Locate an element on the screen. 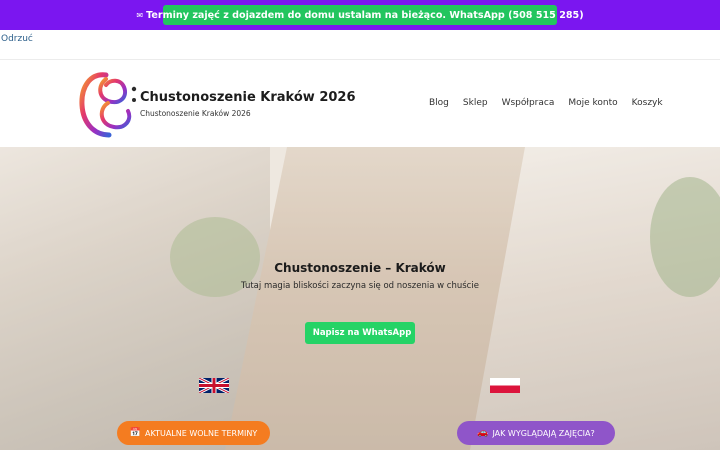 This screenshot has width=720, height=450. nav-item-blog: Blog is located at coordinates (439, 103).